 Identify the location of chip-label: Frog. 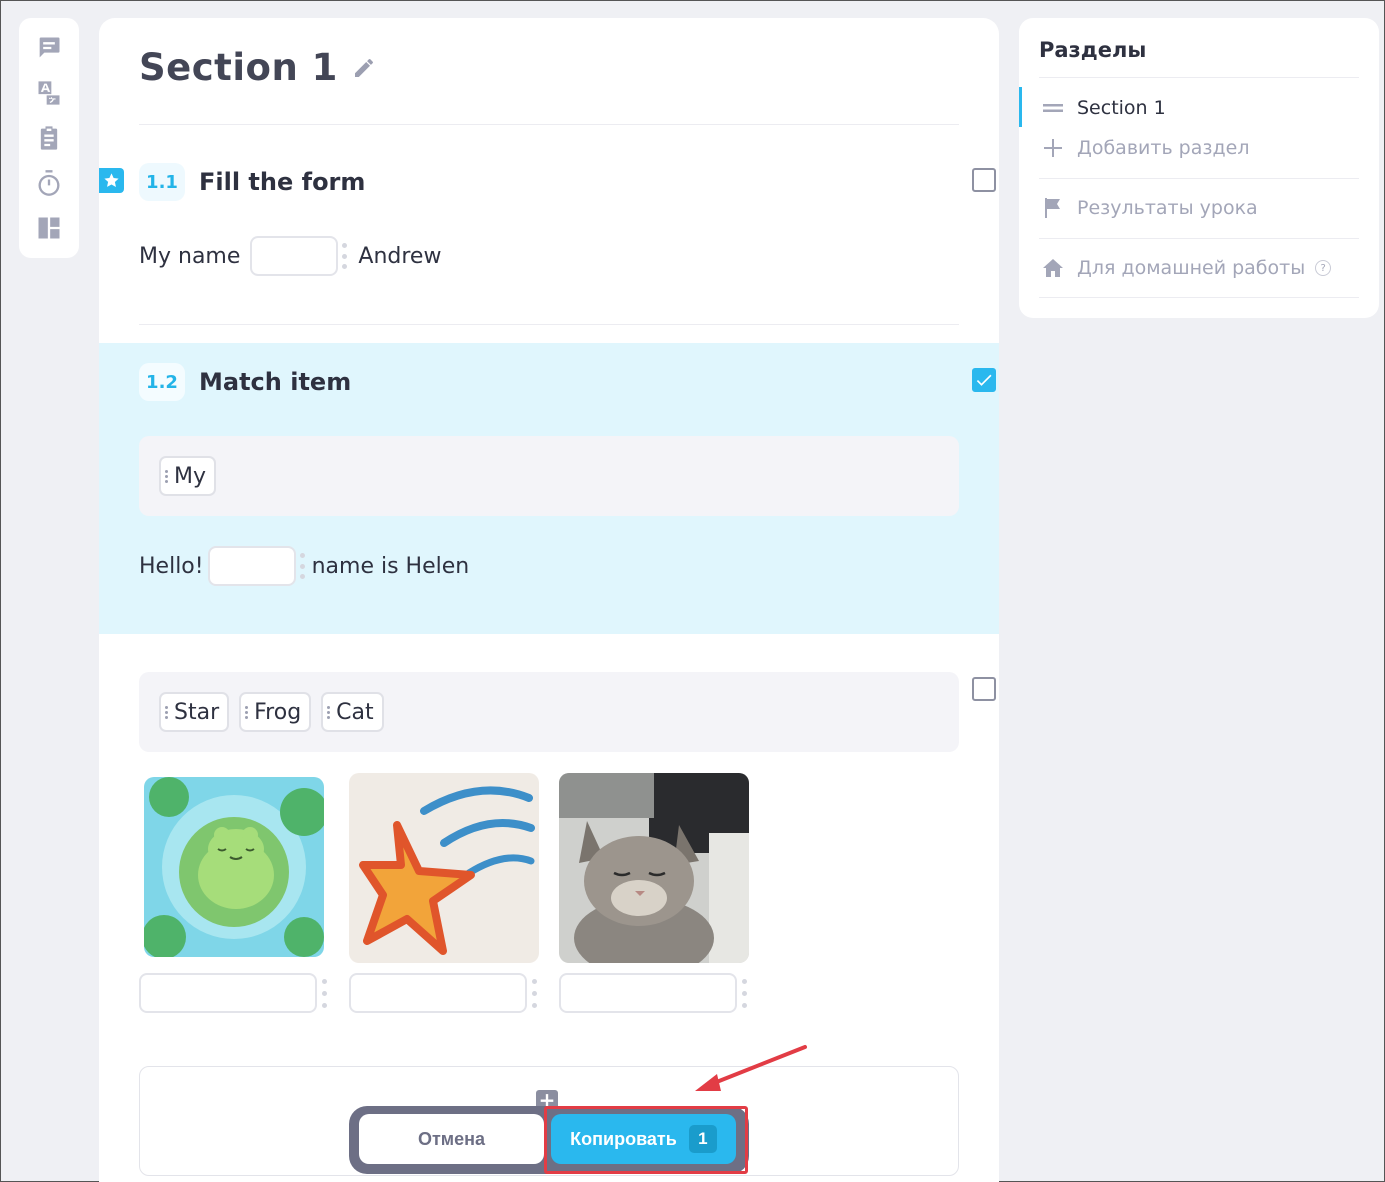
(278, 712).